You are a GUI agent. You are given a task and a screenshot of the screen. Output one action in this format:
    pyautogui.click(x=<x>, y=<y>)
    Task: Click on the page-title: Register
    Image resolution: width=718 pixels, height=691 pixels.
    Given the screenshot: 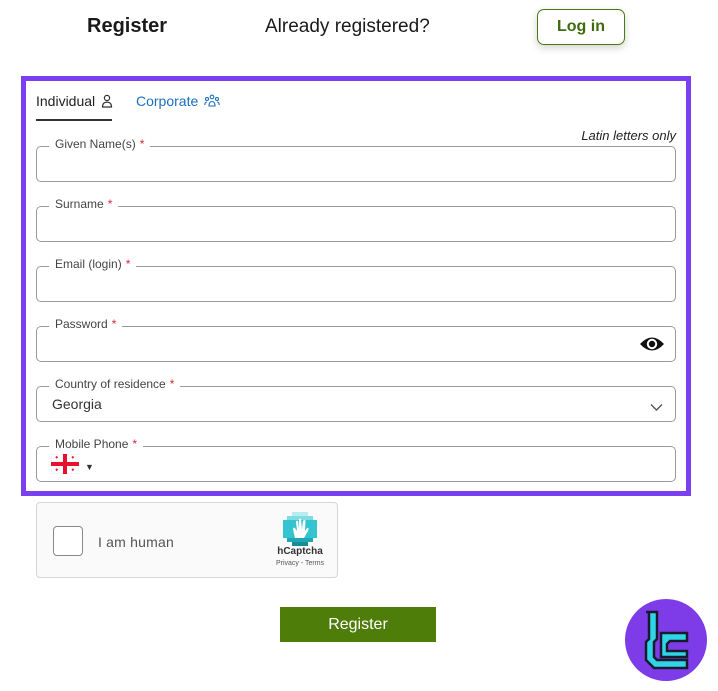 What is the action you would take?
    pyautogui.click(x=127, y=26)
    